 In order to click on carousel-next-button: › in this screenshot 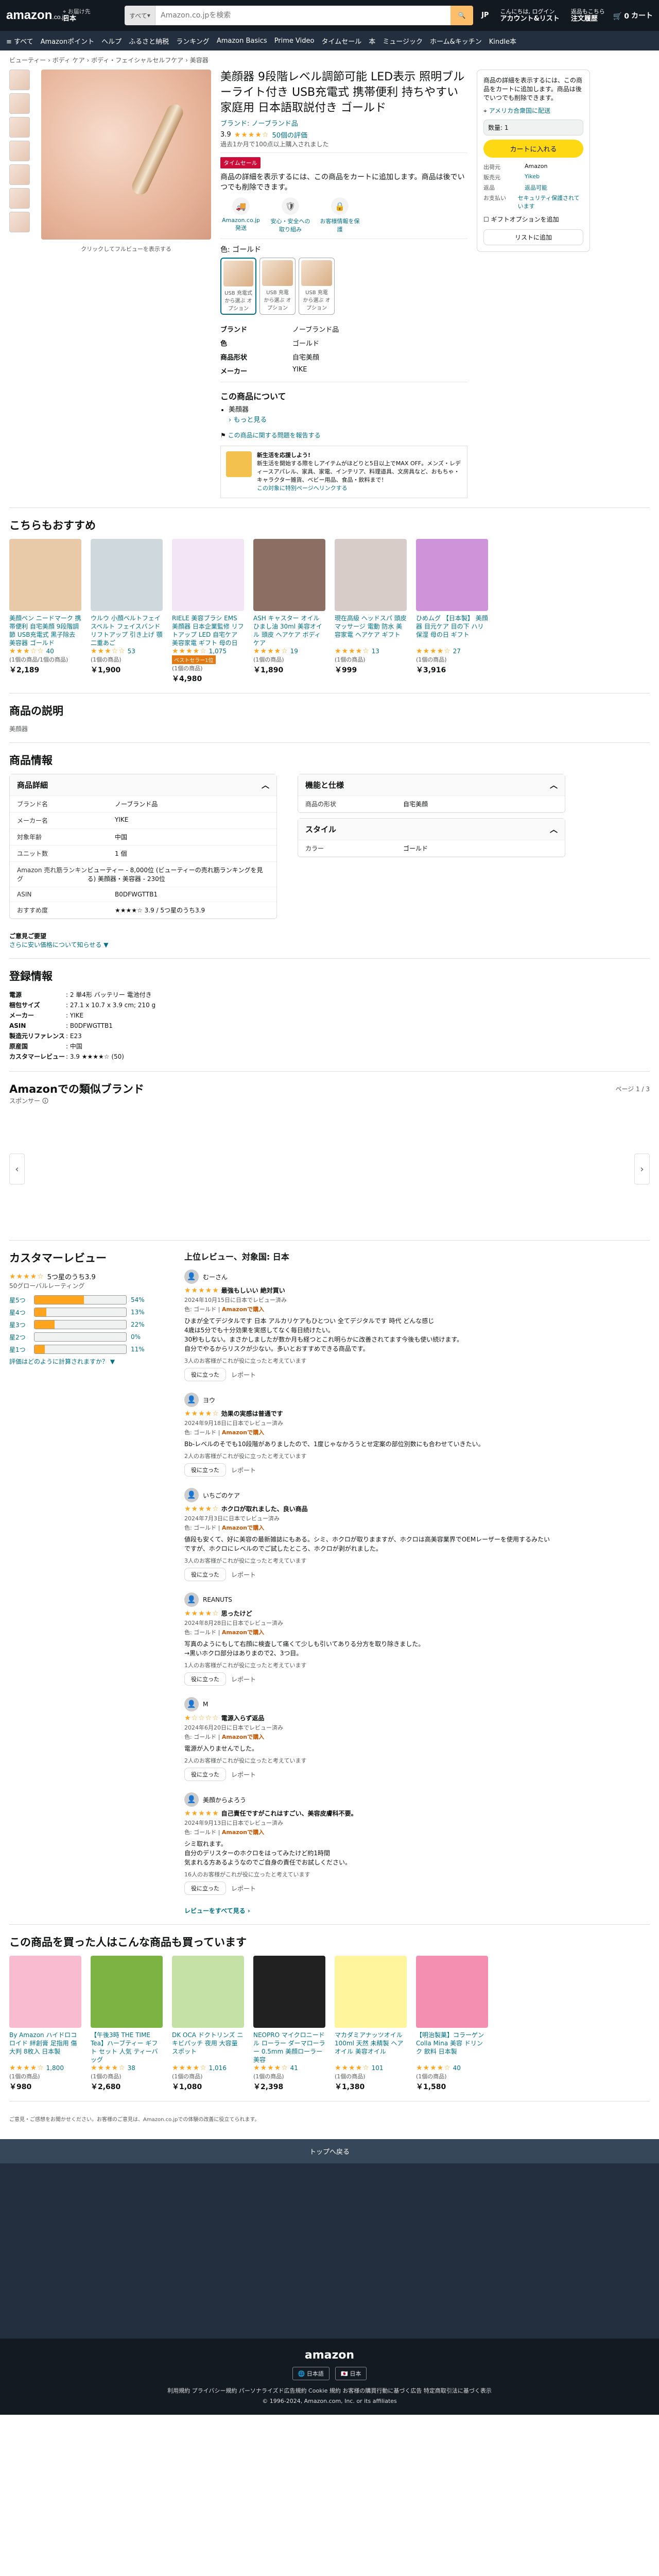, I will do `click(642, 1169)`.